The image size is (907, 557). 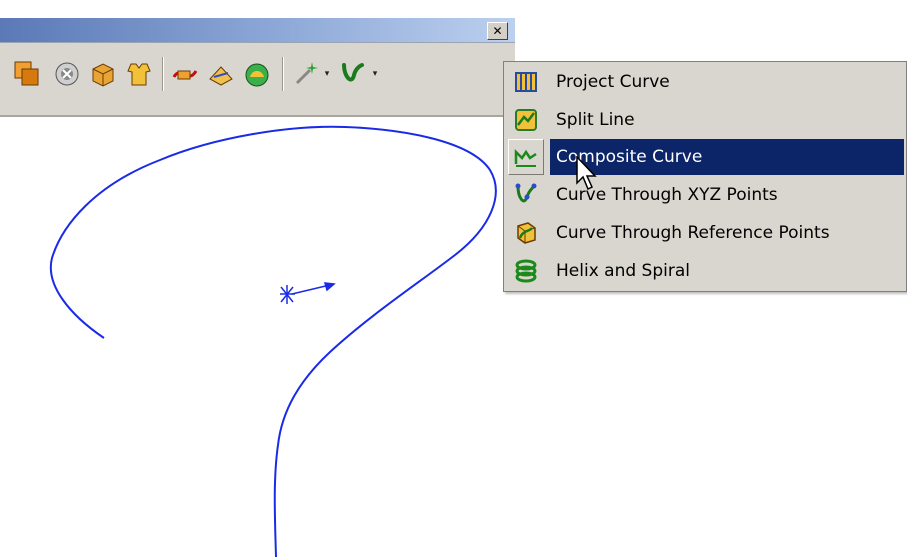 I want to click on loft-surface-icon, so click(x=221, y=74).